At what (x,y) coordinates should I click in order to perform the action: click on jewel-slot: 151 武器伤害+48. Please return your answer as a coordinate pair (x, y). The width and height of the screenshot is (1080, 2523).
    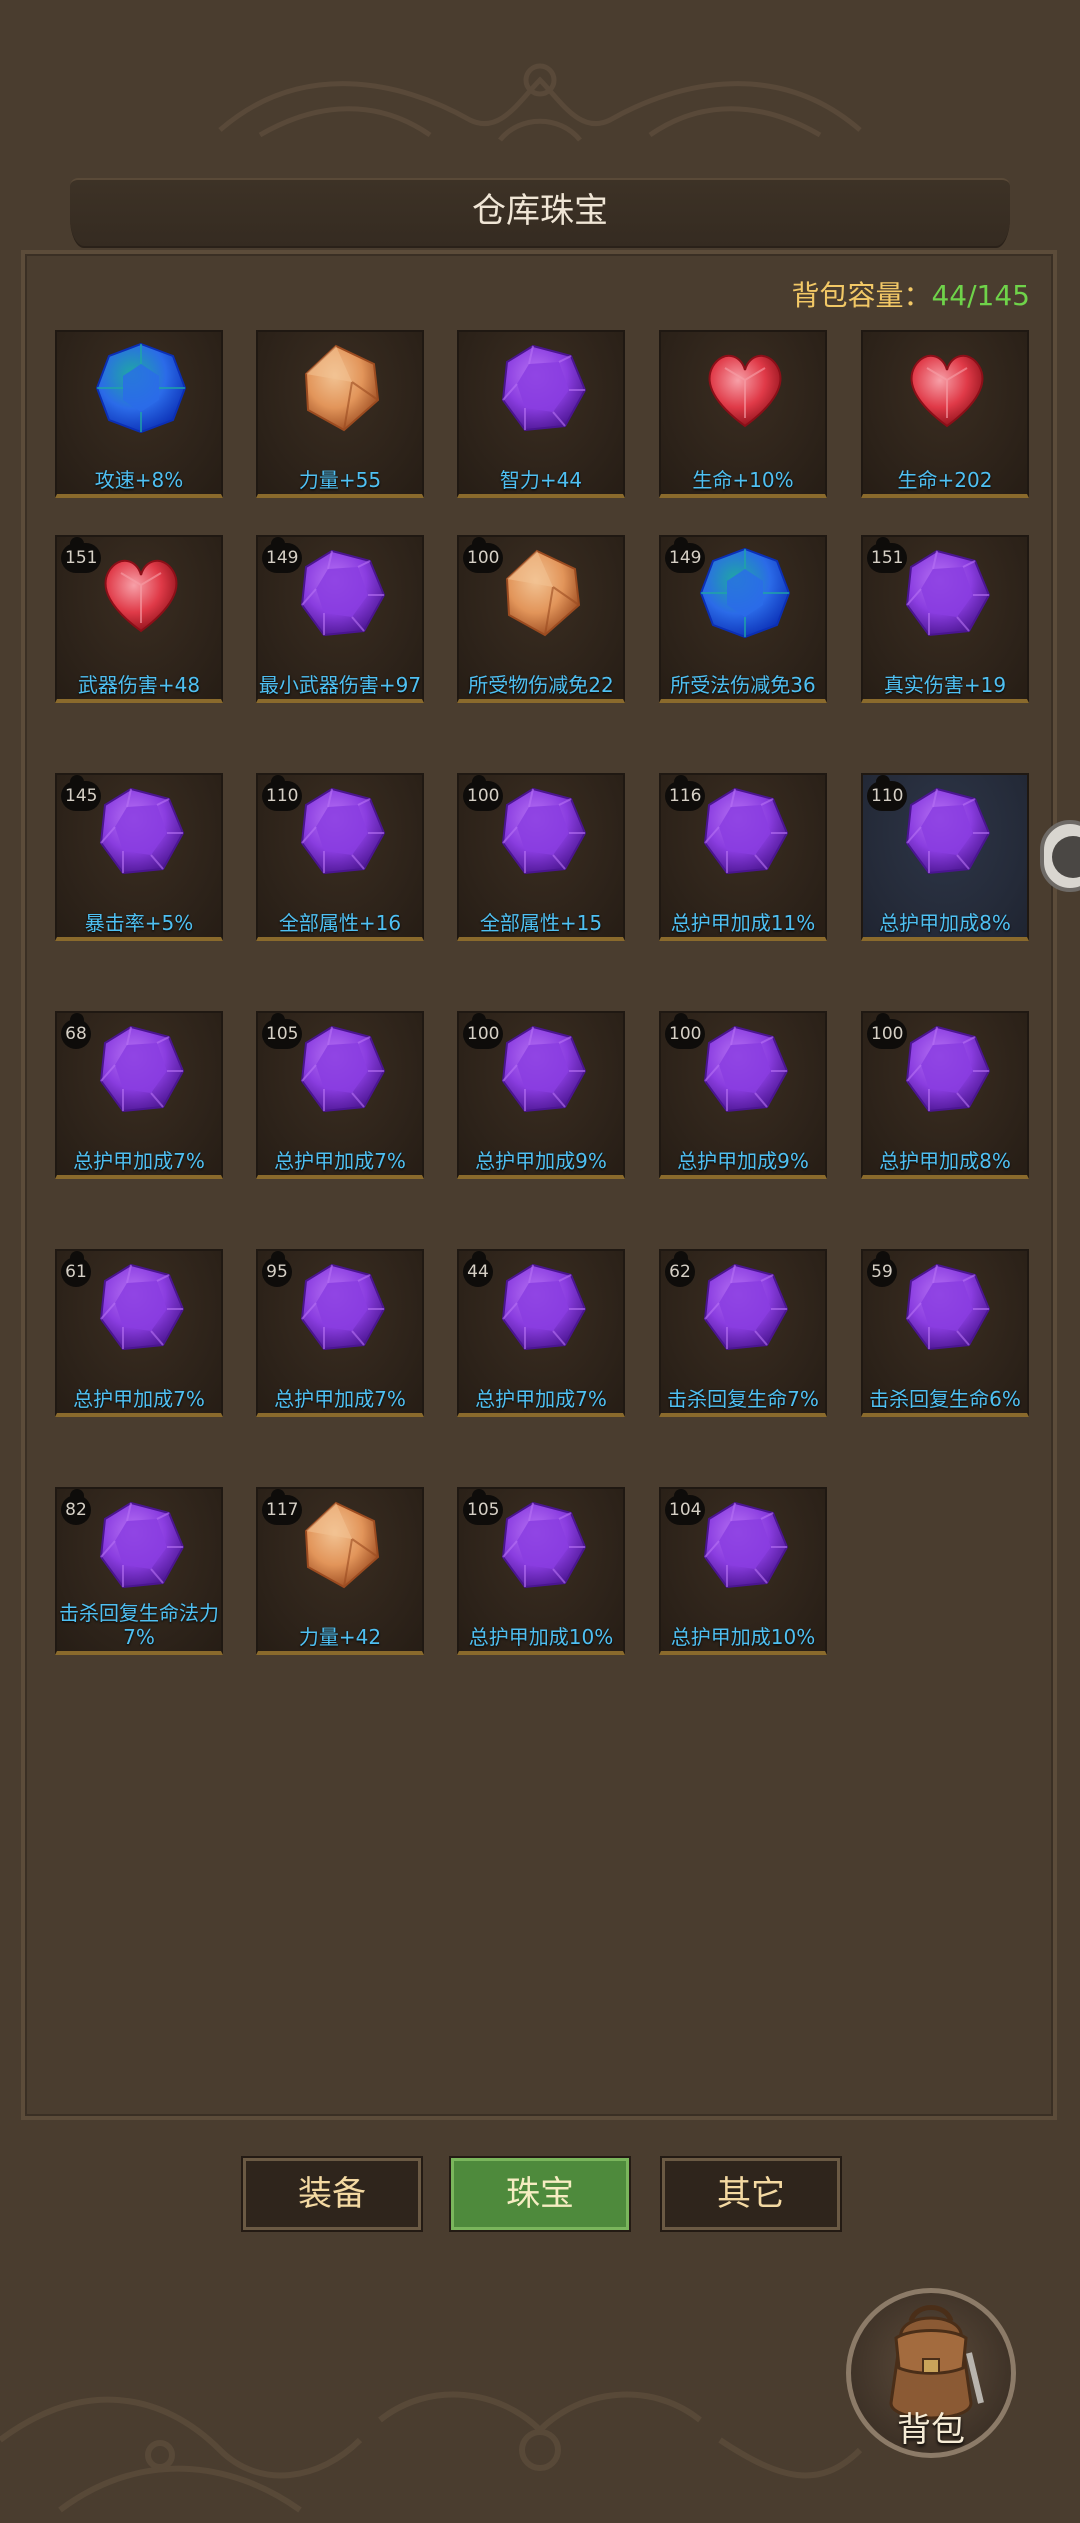
    Looking at the image, I should click on (139, 619).